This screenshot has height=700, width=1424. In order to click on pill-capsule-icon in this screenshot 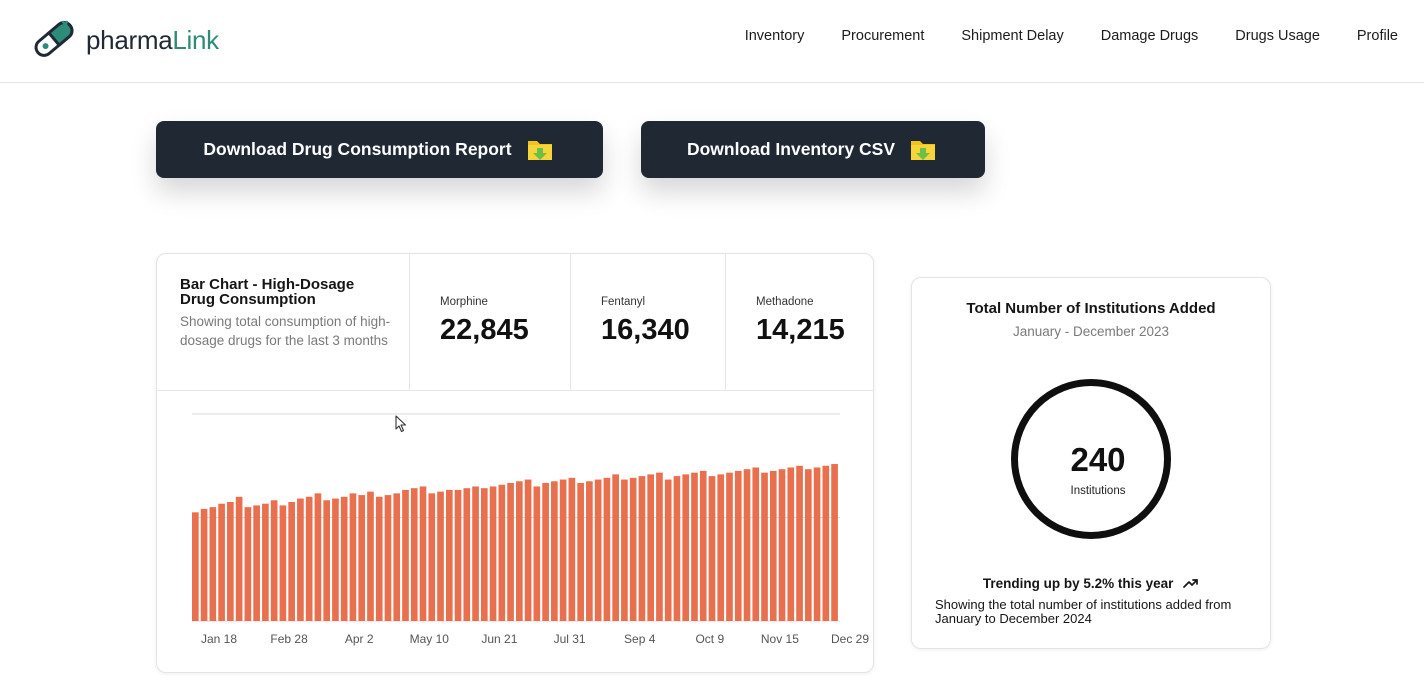, I will do `click(55, 40)`.